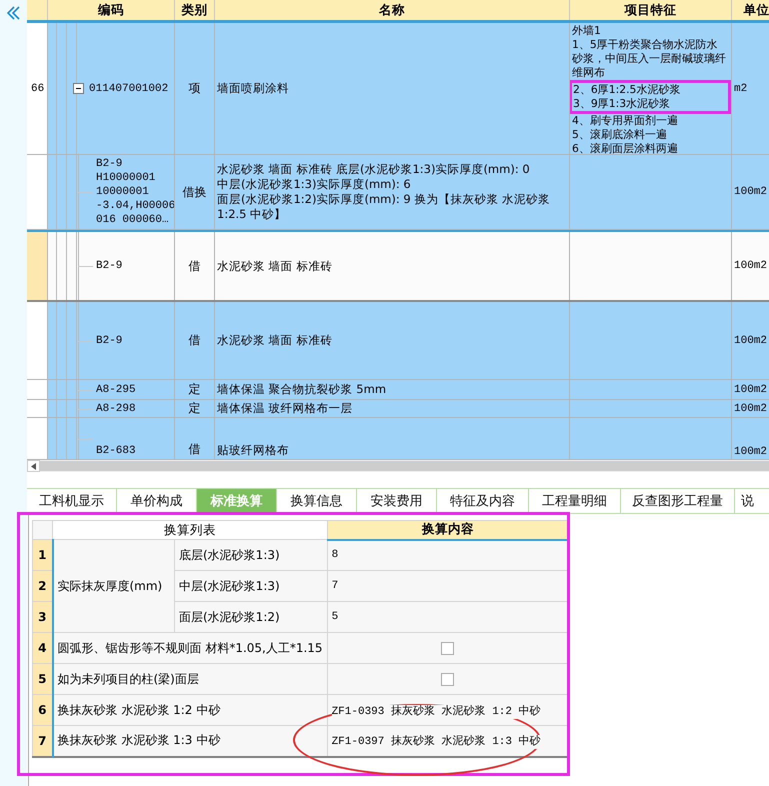 The width and height of the screenshot is (769, 786). I want to click on table-cell: 011407001002, so click(128, 89).